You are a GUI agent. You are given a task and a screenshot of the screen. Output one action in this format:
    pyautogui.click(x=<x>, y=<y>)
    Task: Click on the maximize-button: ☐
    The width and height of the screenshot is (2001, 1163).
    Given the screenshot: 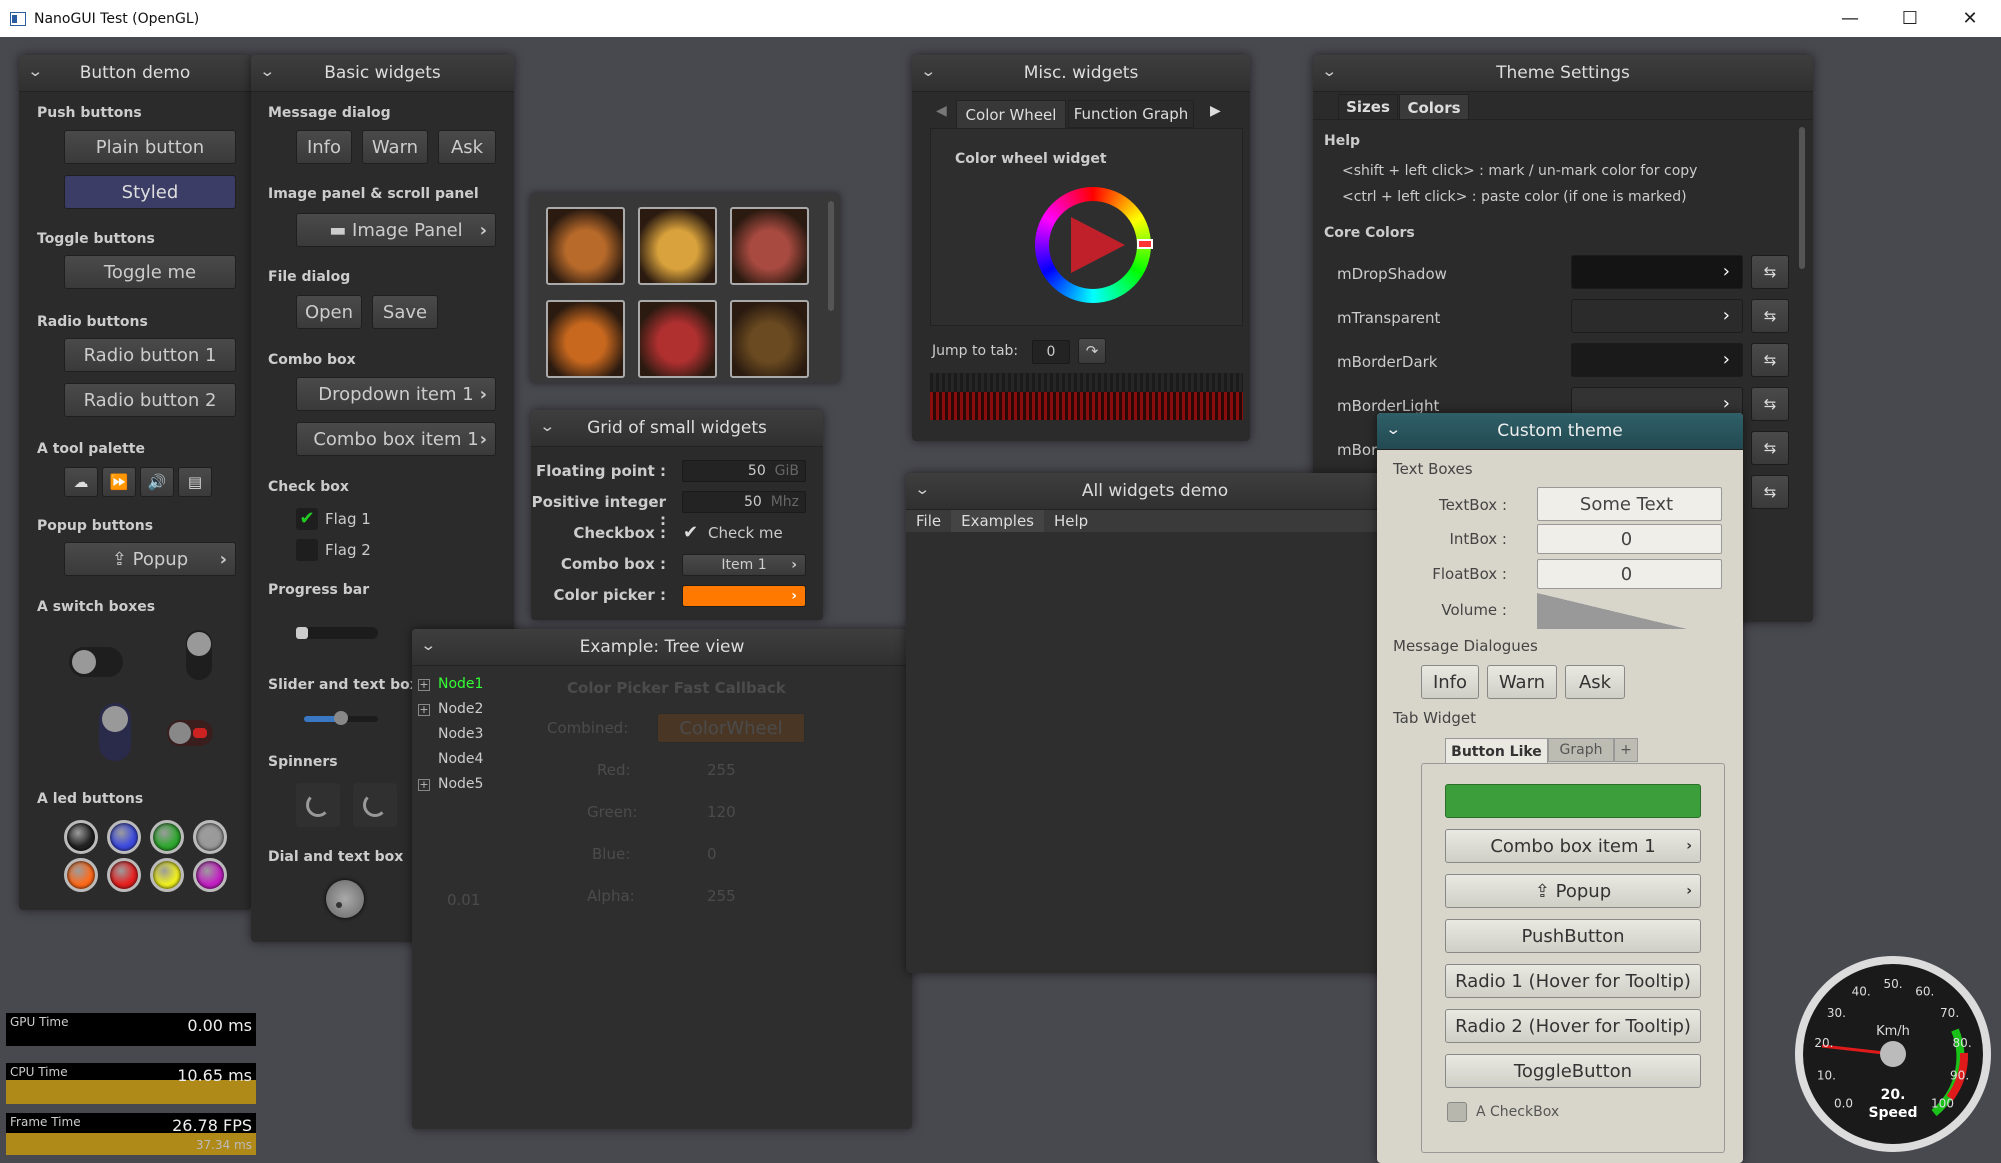 What is the action you would take?
    pyautogui.click(x=1910, y=18)
    